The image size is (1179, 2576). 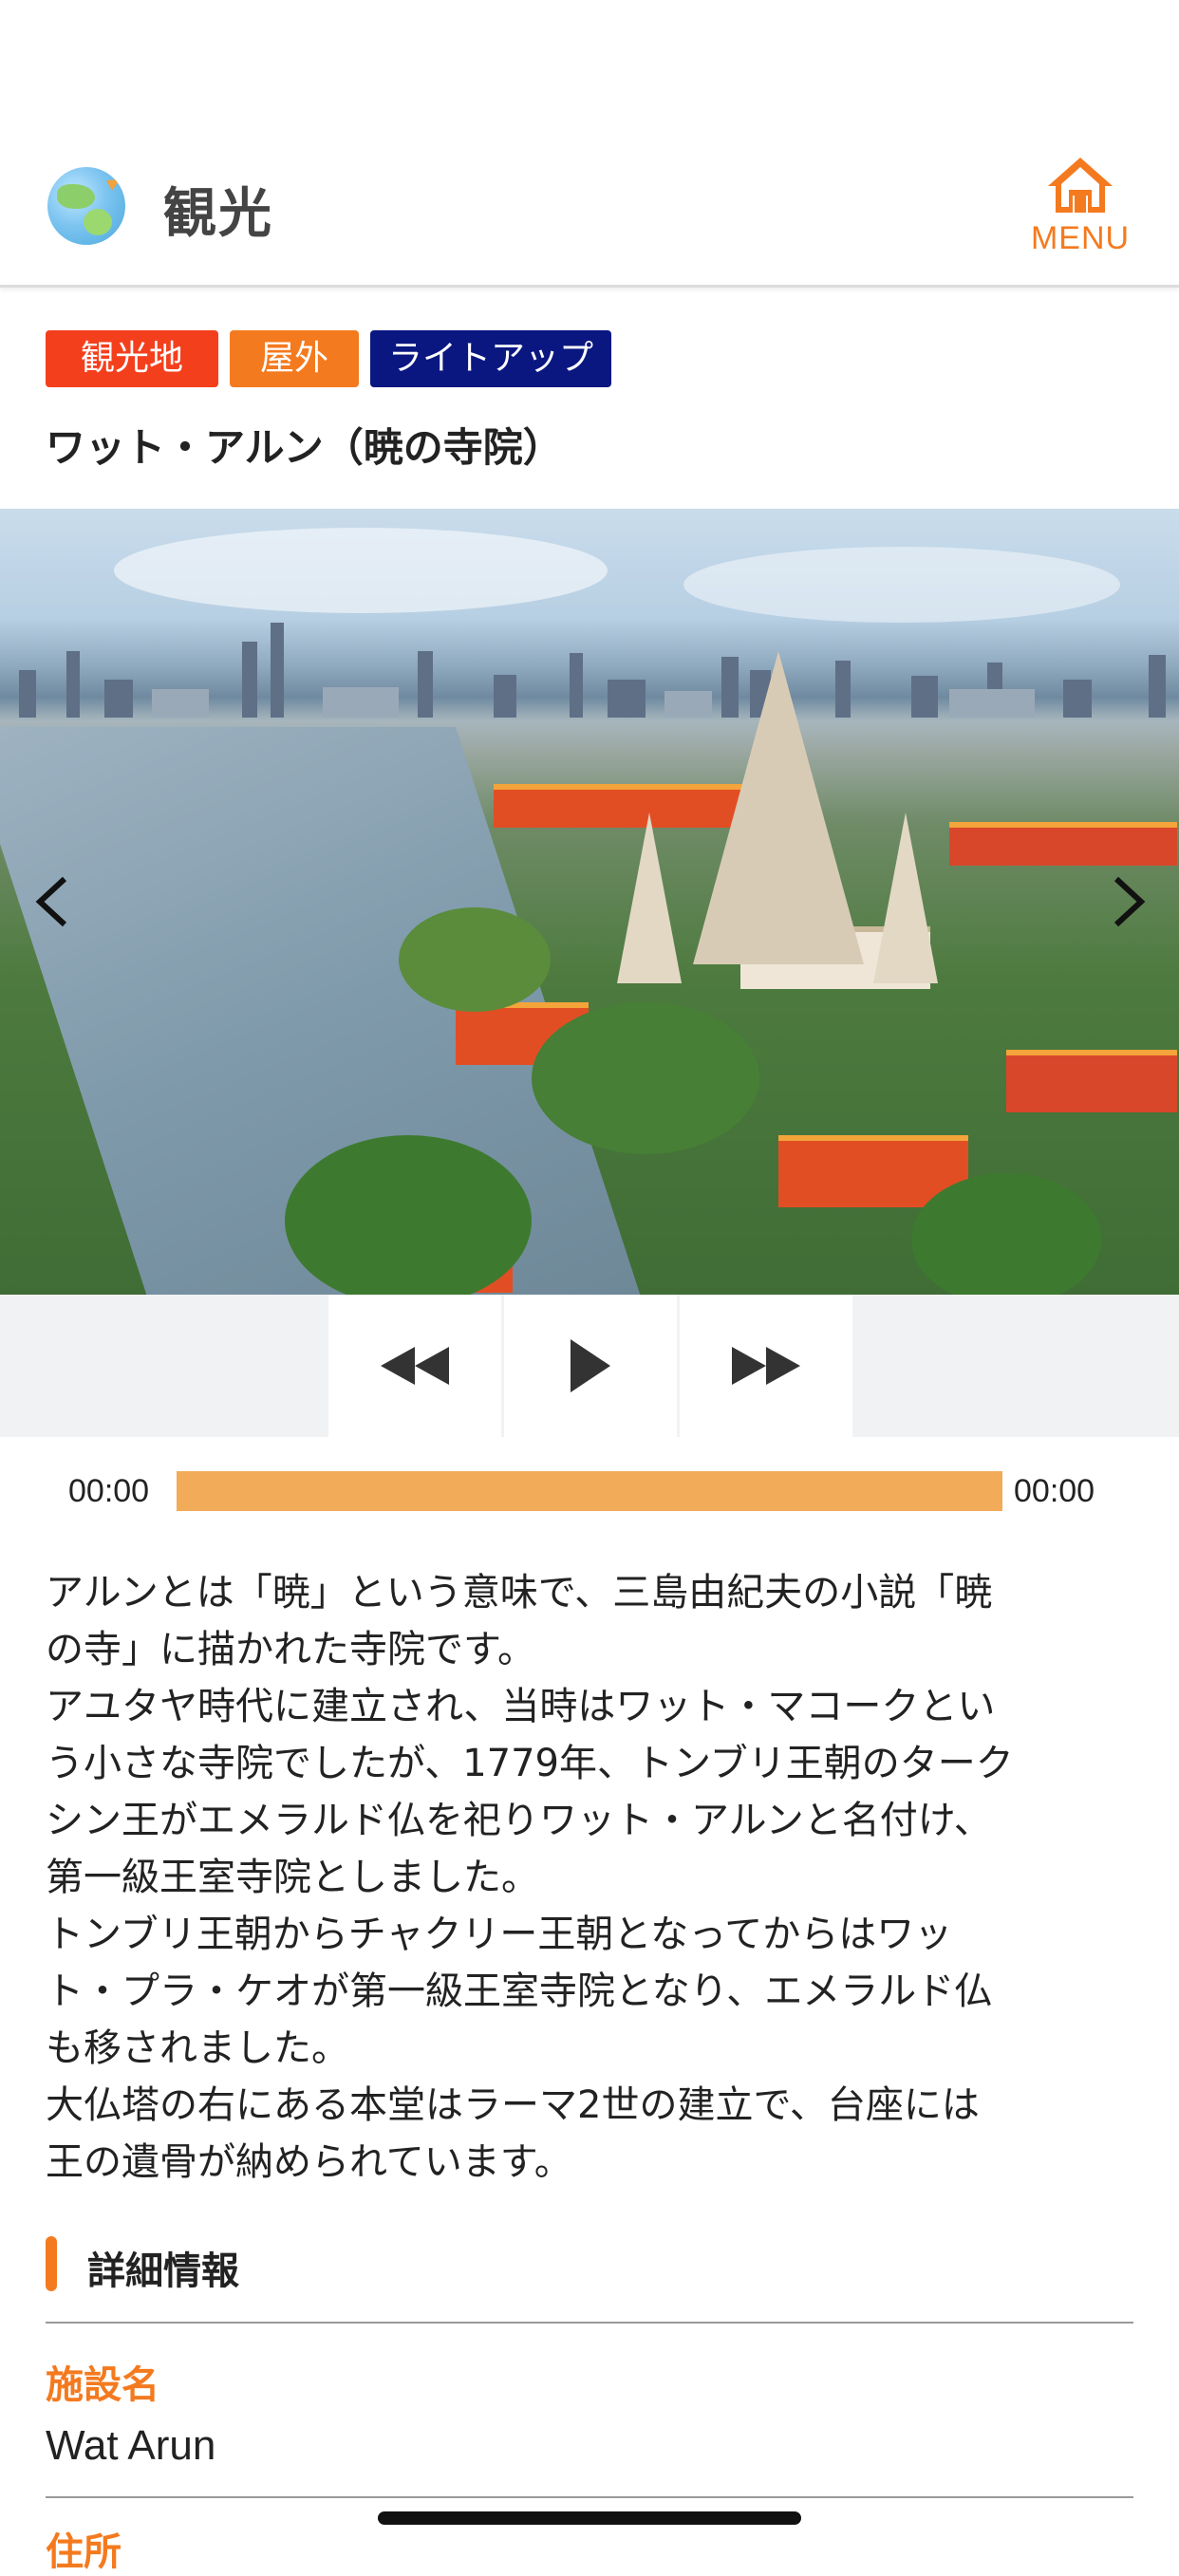 I want to click on menu-label: MENU, so click(x=1080, y=238).